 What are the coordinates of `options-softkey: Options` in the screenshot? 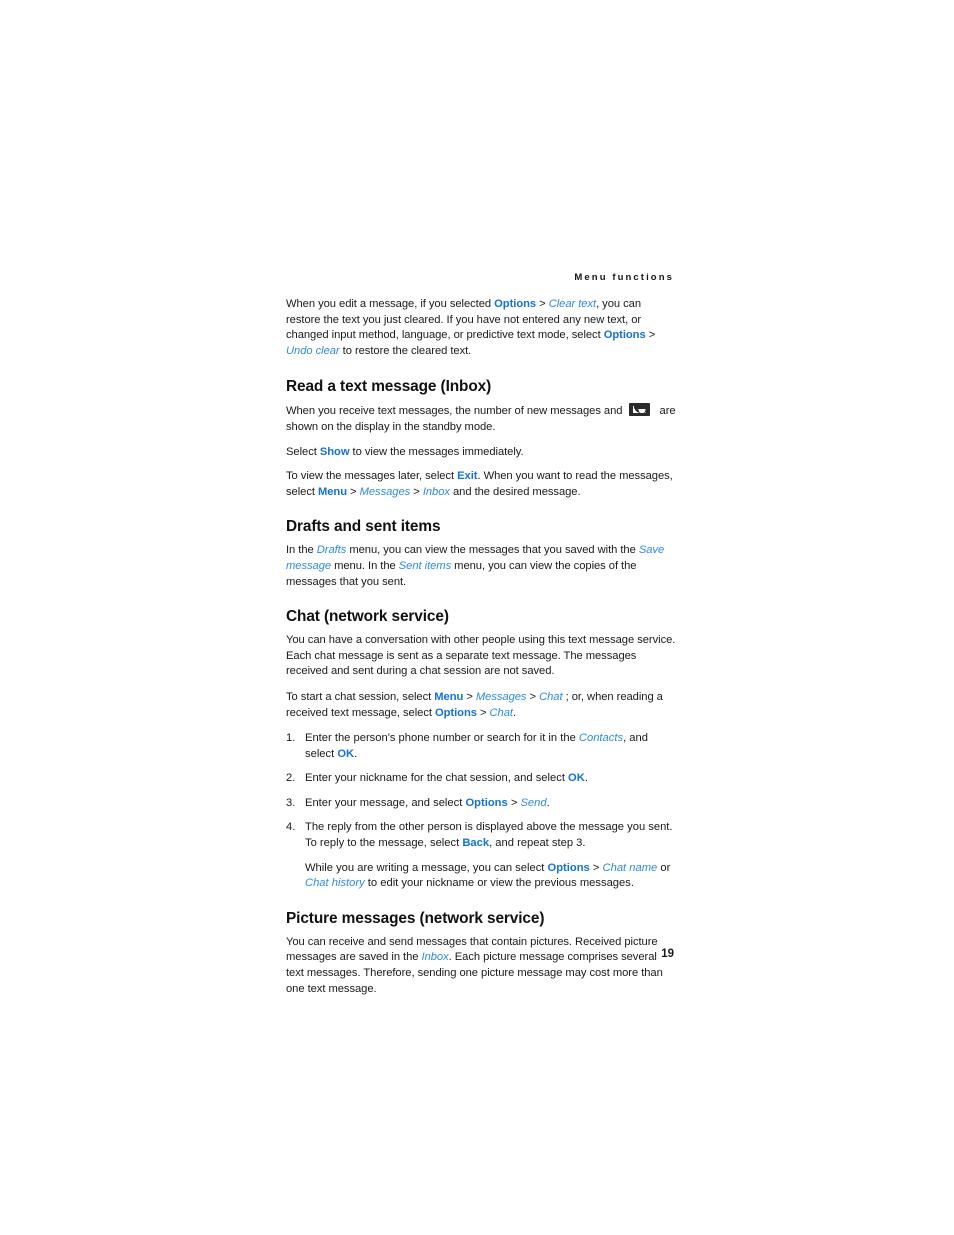 It's located at (486, 802).